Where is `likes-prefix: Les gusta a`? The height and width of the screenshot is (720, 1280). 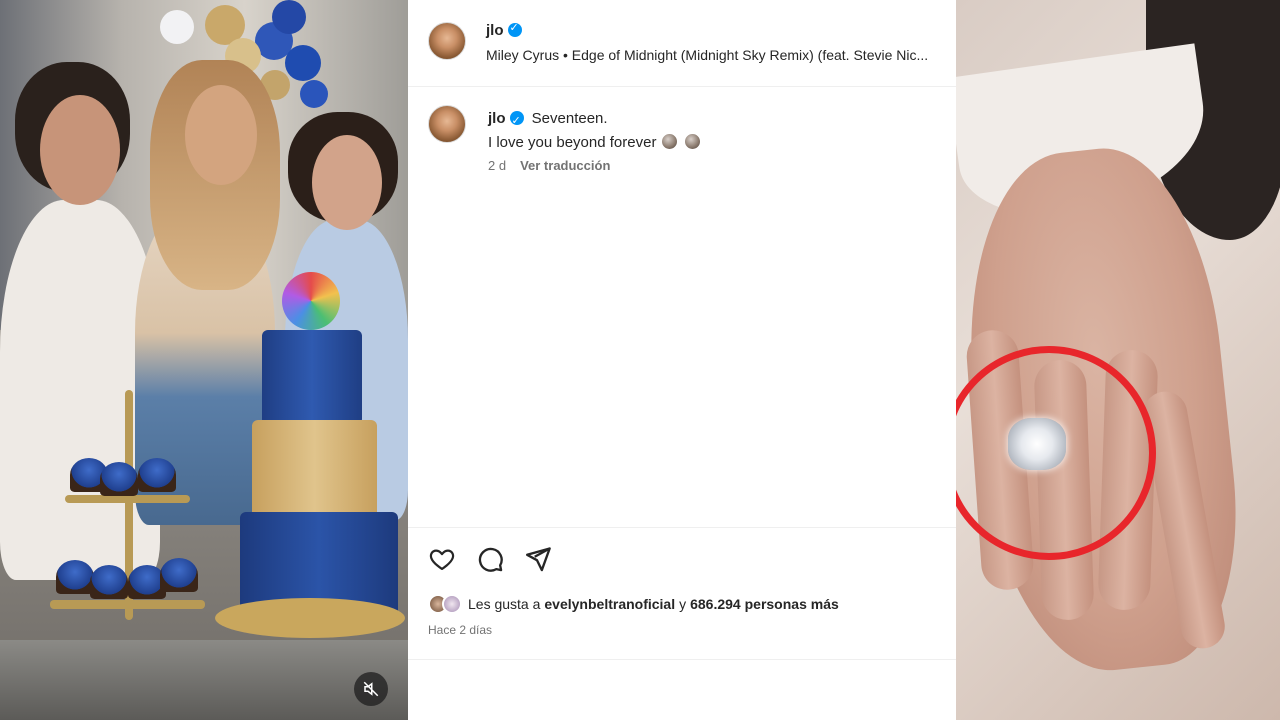
likes-prefix: Les gusta a is located at coordinates (504, 604).